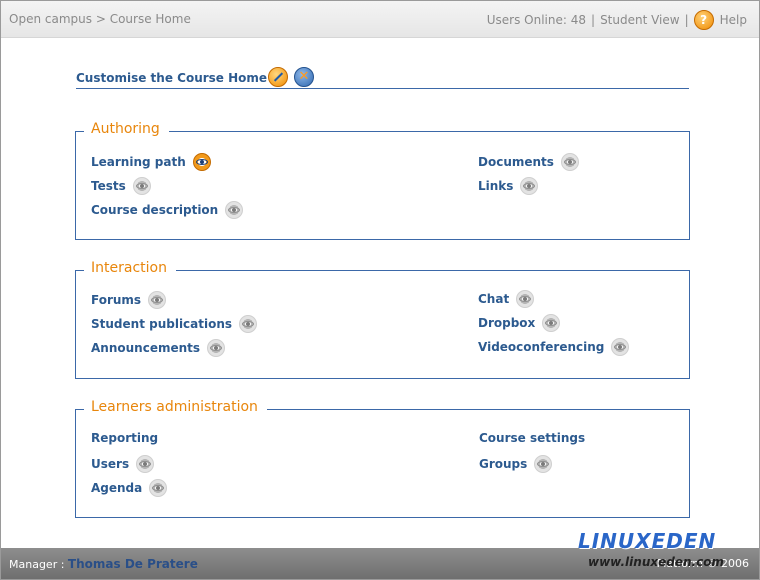  I want to click on tool-reporting: Reporting, so click(124, 438).